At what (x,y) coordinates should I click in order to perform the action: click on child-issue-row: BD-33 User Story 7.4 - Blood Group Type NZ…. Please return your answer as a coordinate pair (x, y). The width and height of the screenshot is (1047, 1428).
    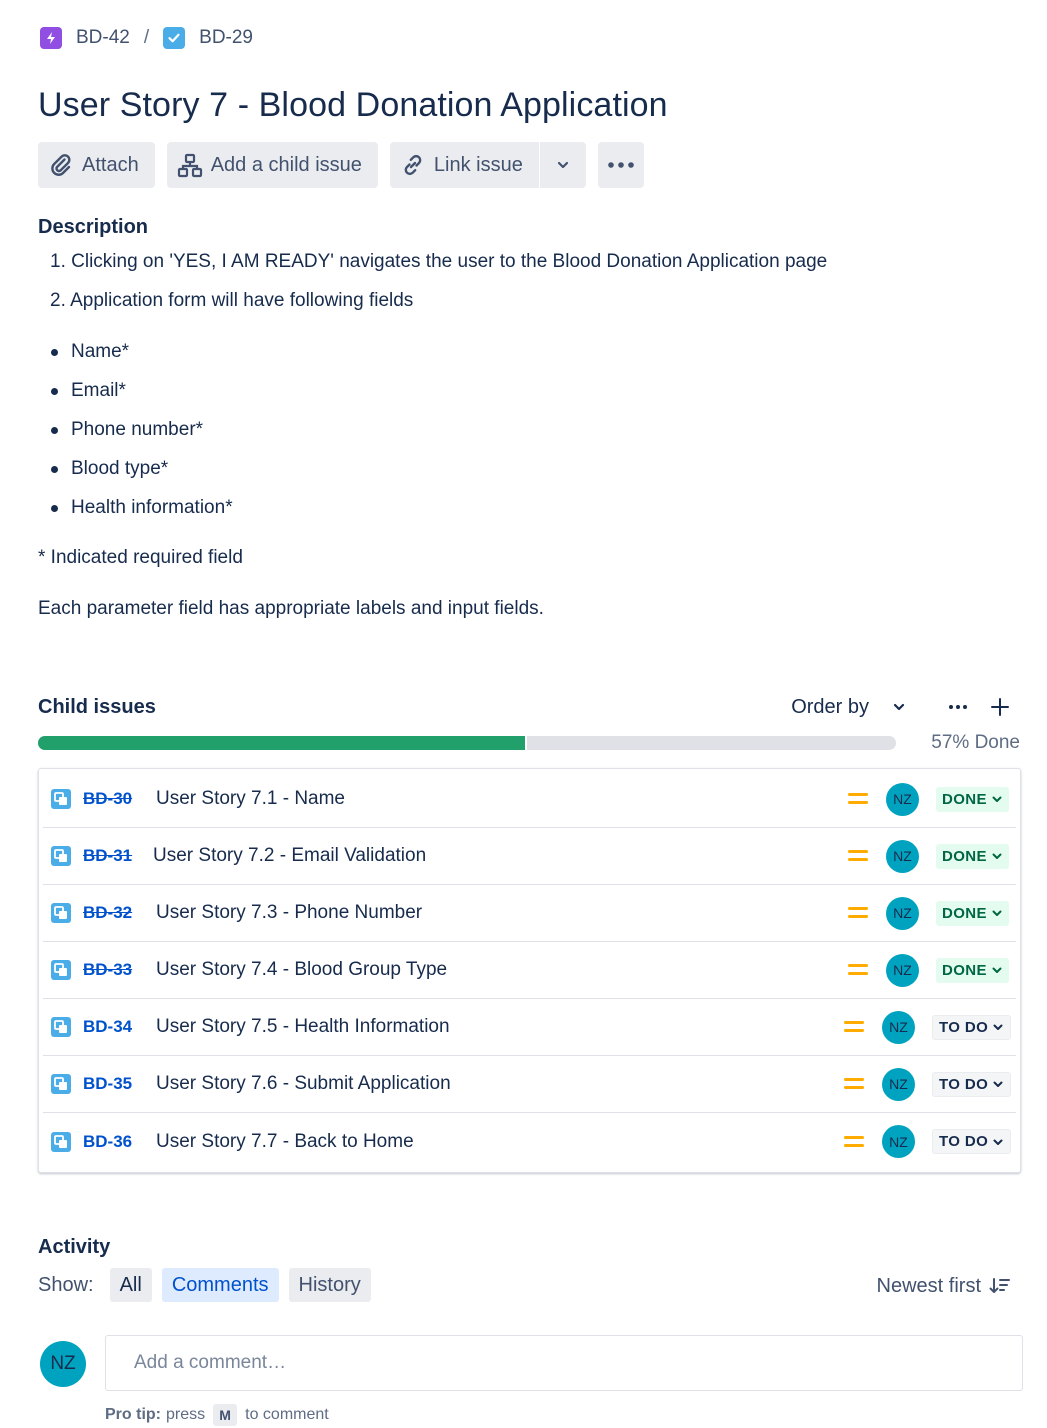
    Looking at the image, I should click on (529, 970).